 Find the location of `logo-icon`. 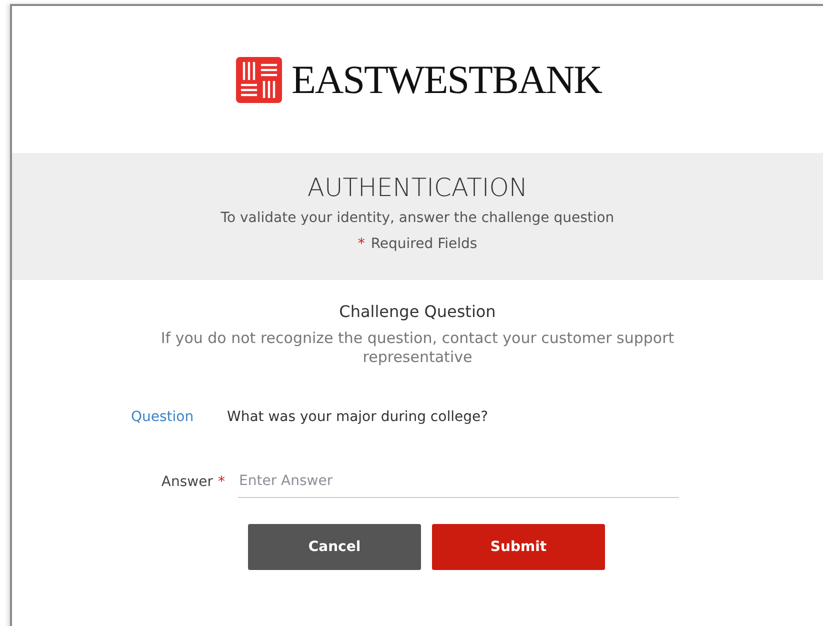

logo-icon is located at coordinates (259, 80).